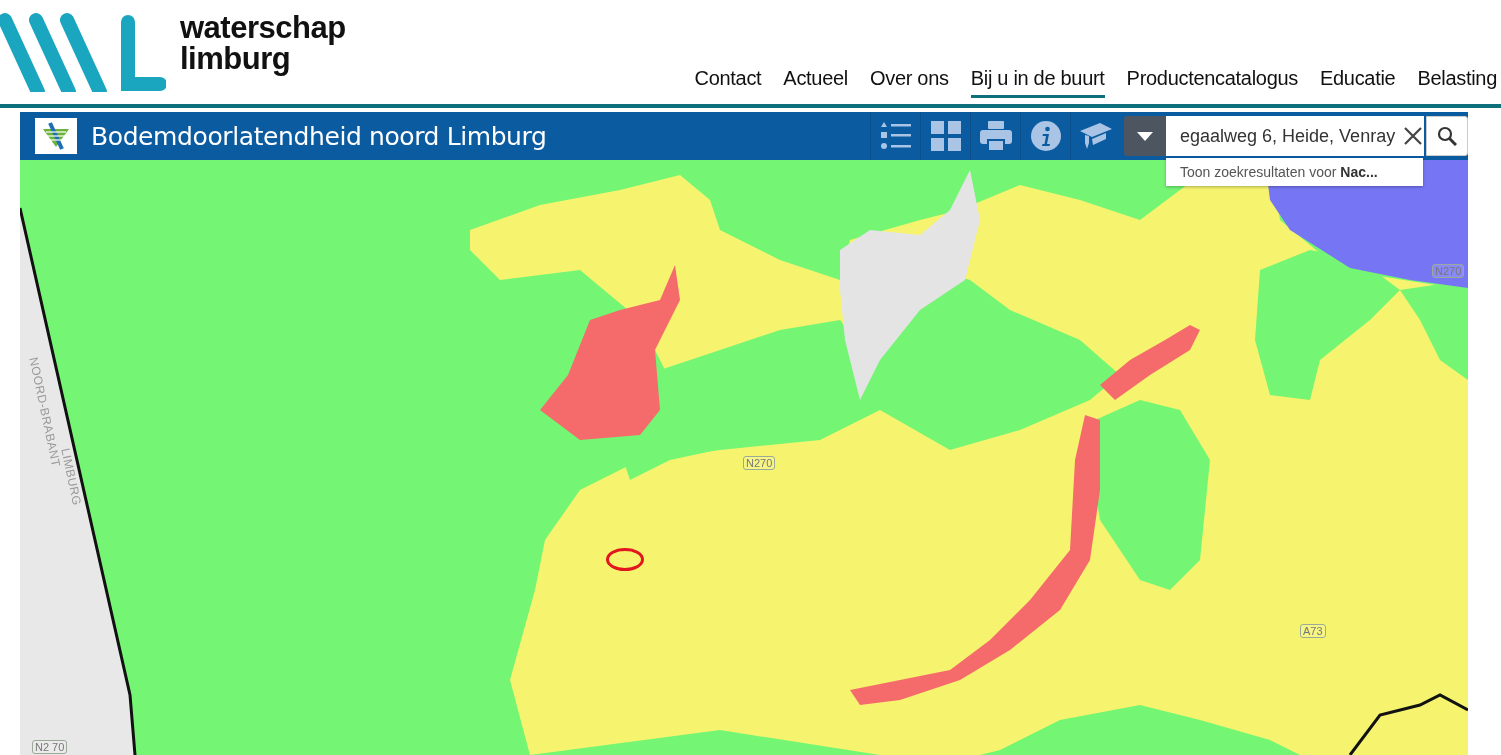 This screenshot has width=1501, height=755. What do you see at coordinates (1295, 136) in the screenshot?
I see `search-field: egaalweg 6, Heide, Venray` at bounding box center [1295, 136].